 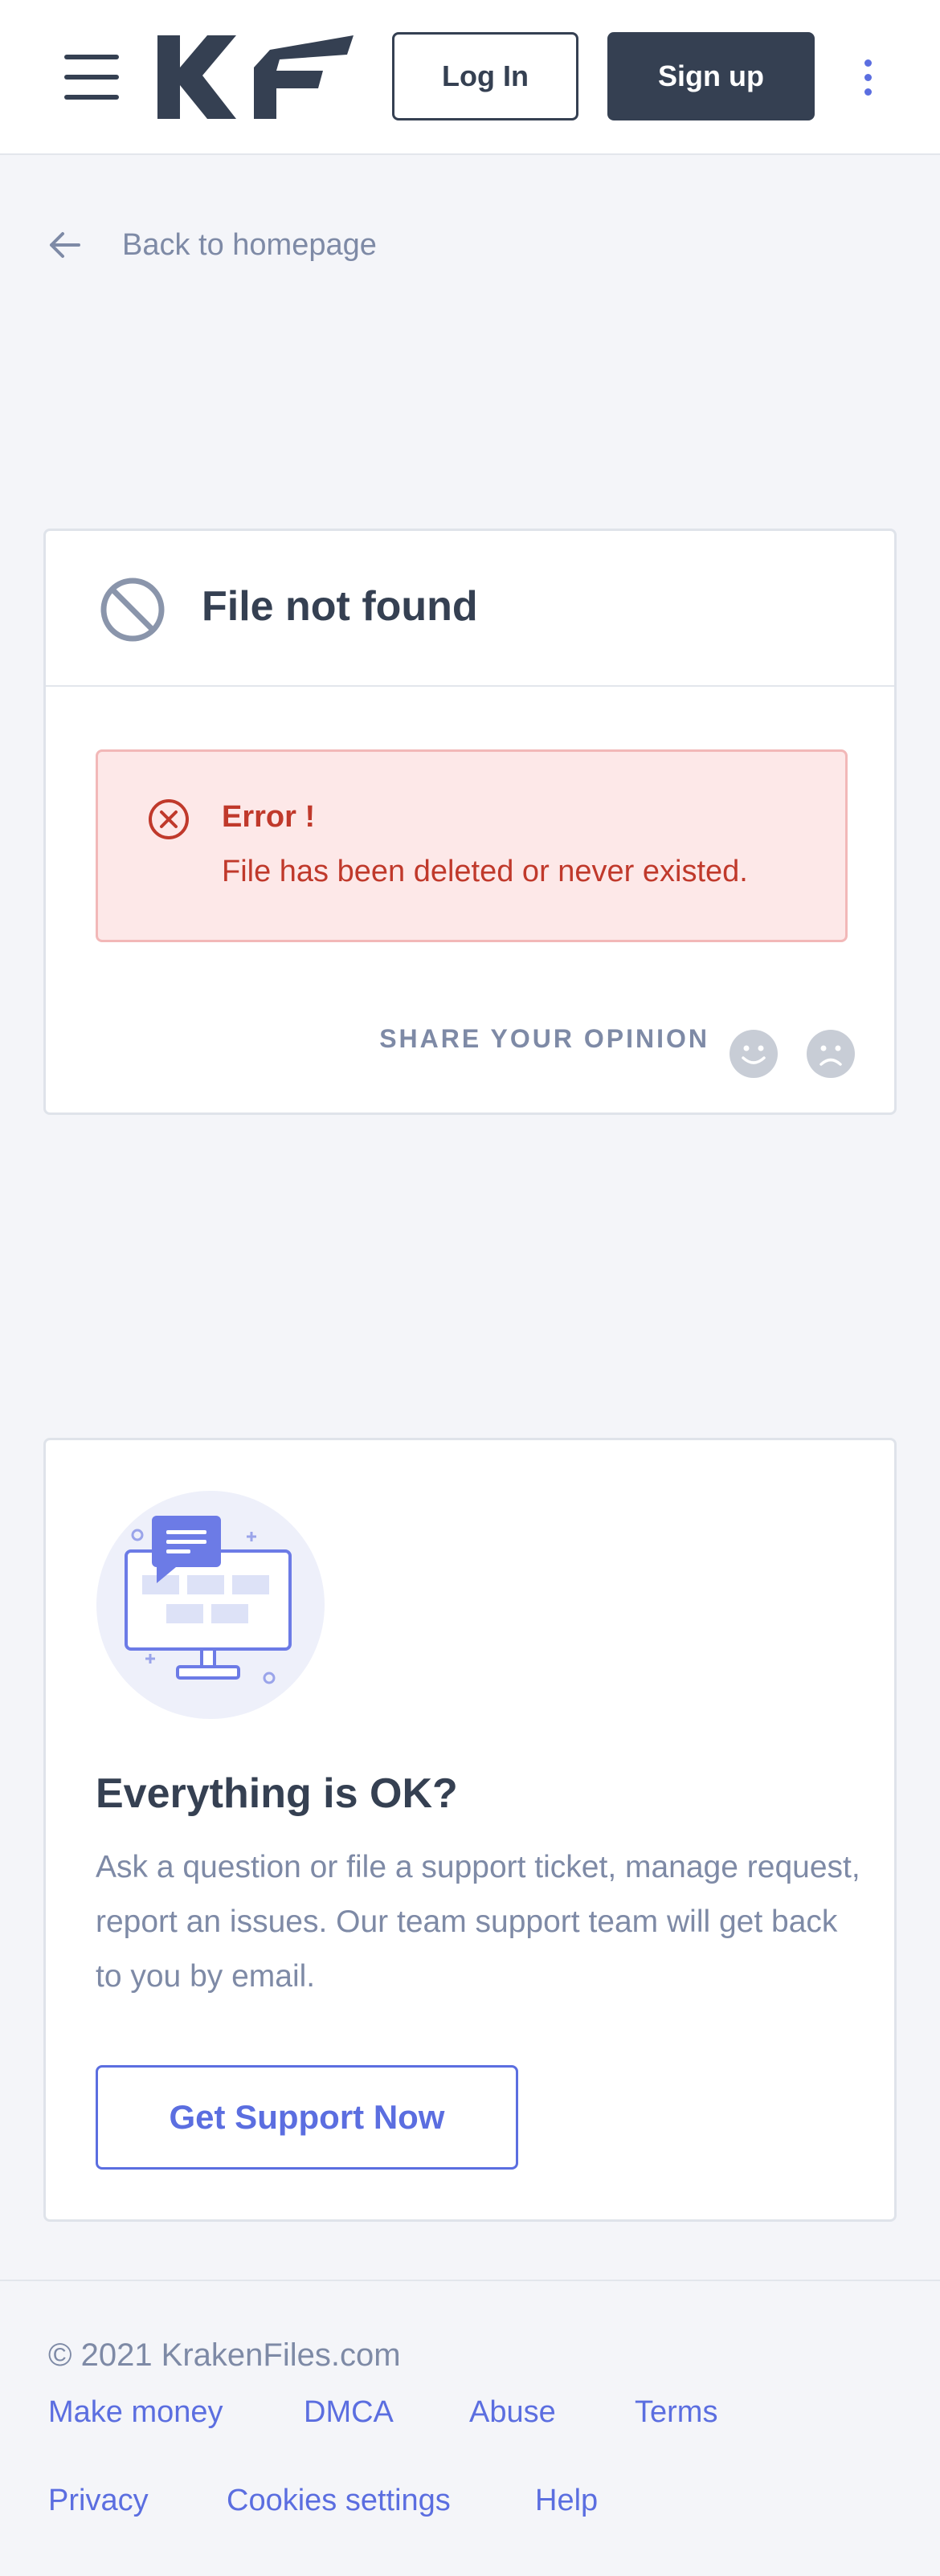 I want to click on card-header: File not found, so click(x=470, y=609).